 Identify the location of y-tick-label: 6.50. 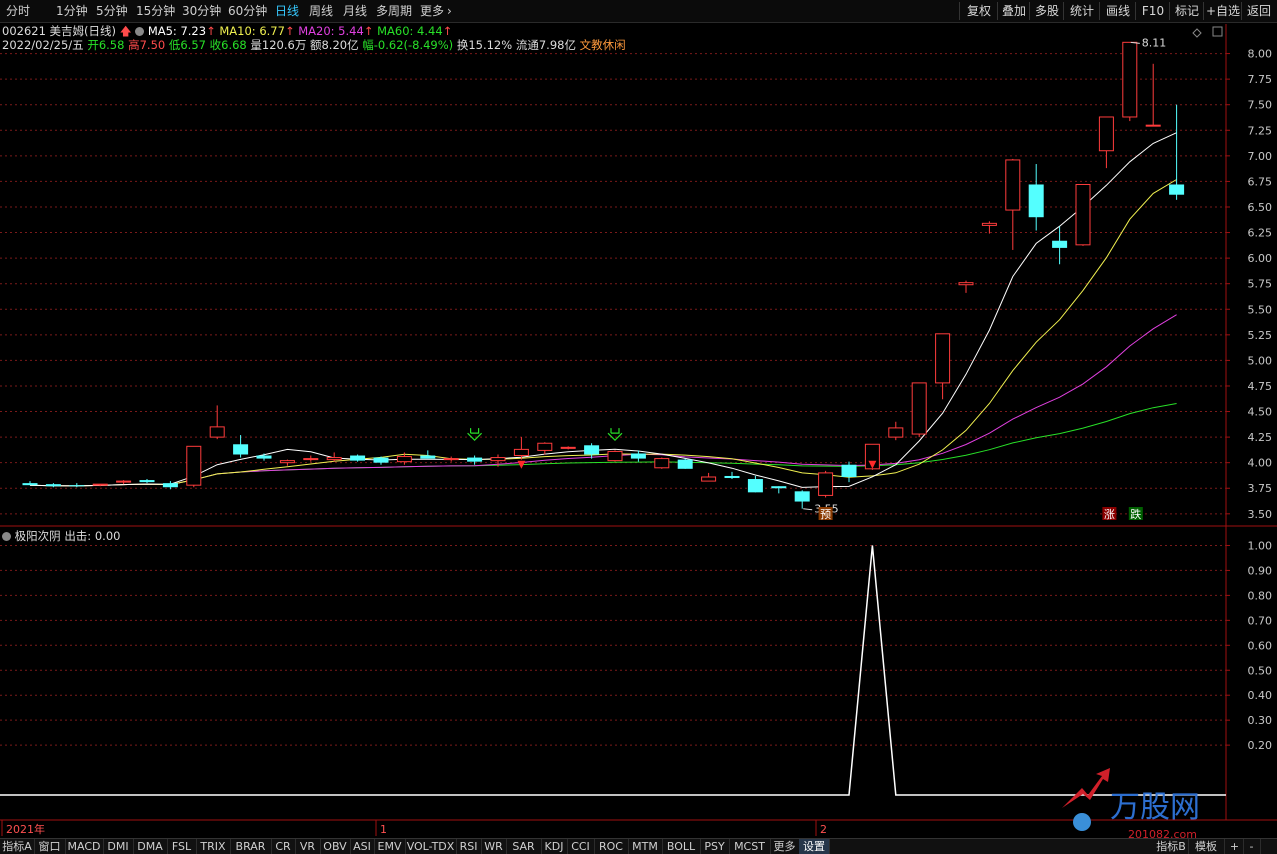
(1260, 207).